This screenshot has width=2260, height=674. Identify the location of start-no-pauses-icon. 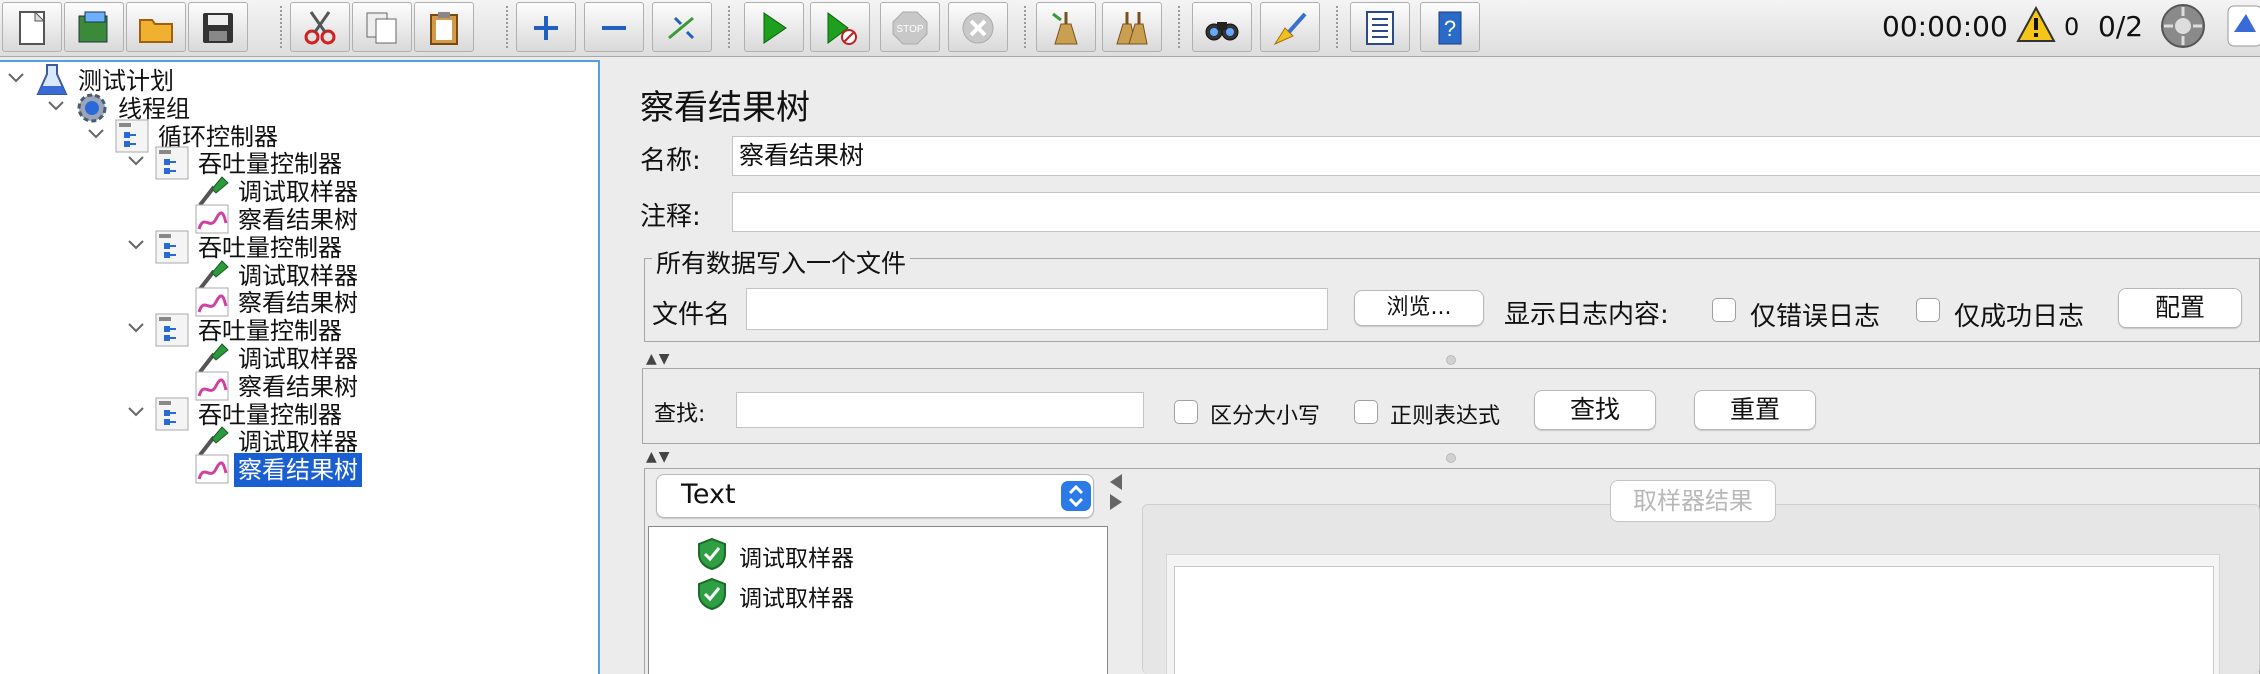
(842, 28).